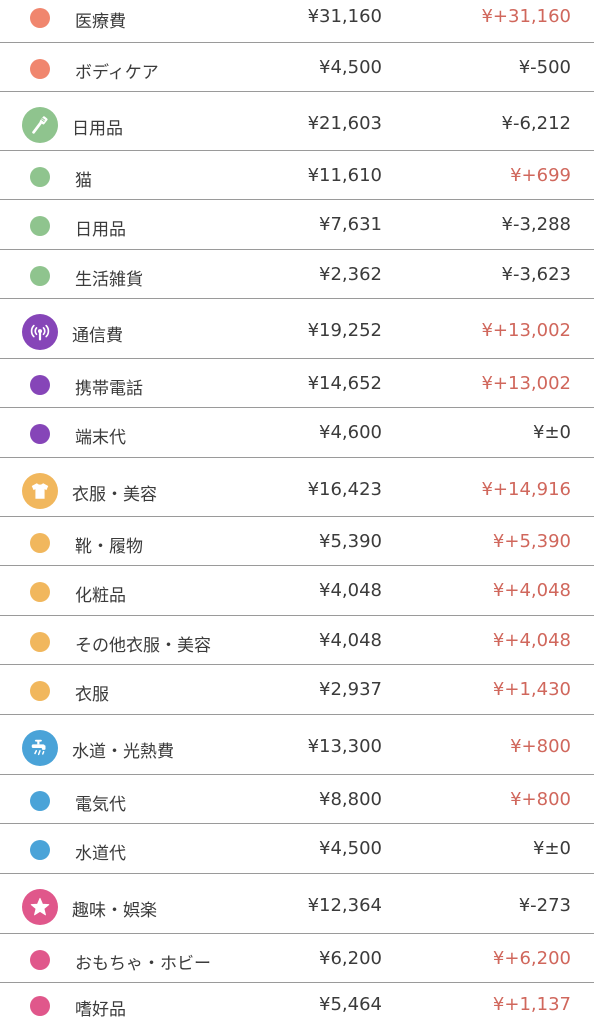 The width and height of the screenshot is (594, 1024). I want to click on row-name: 携帯電話, so click(109, 388).